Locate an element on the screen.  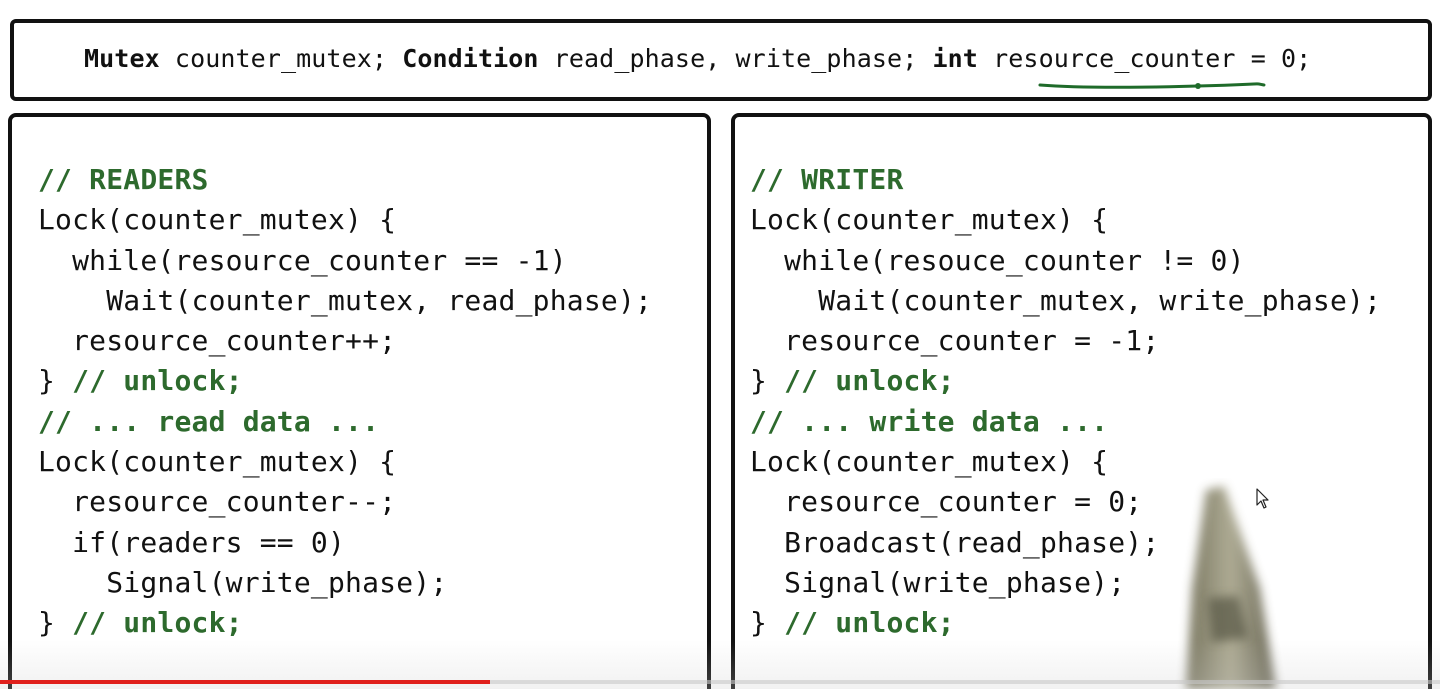
code-line: if(readers == 0) is located at coordinates (192, 542).